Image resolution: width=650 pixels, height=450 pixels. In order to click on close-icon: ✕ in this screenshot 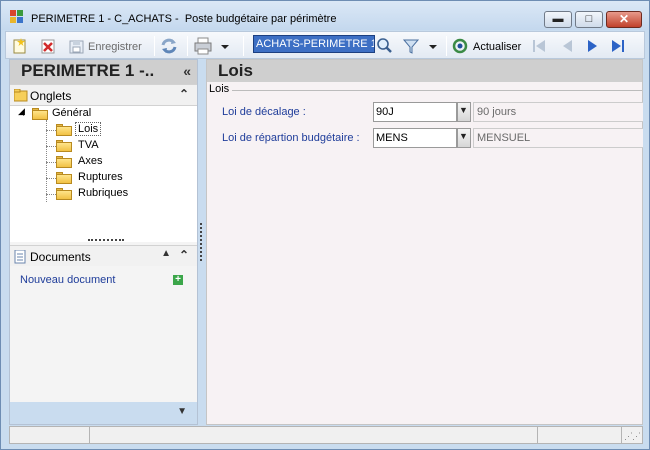, I will do `click(624, 19)`.